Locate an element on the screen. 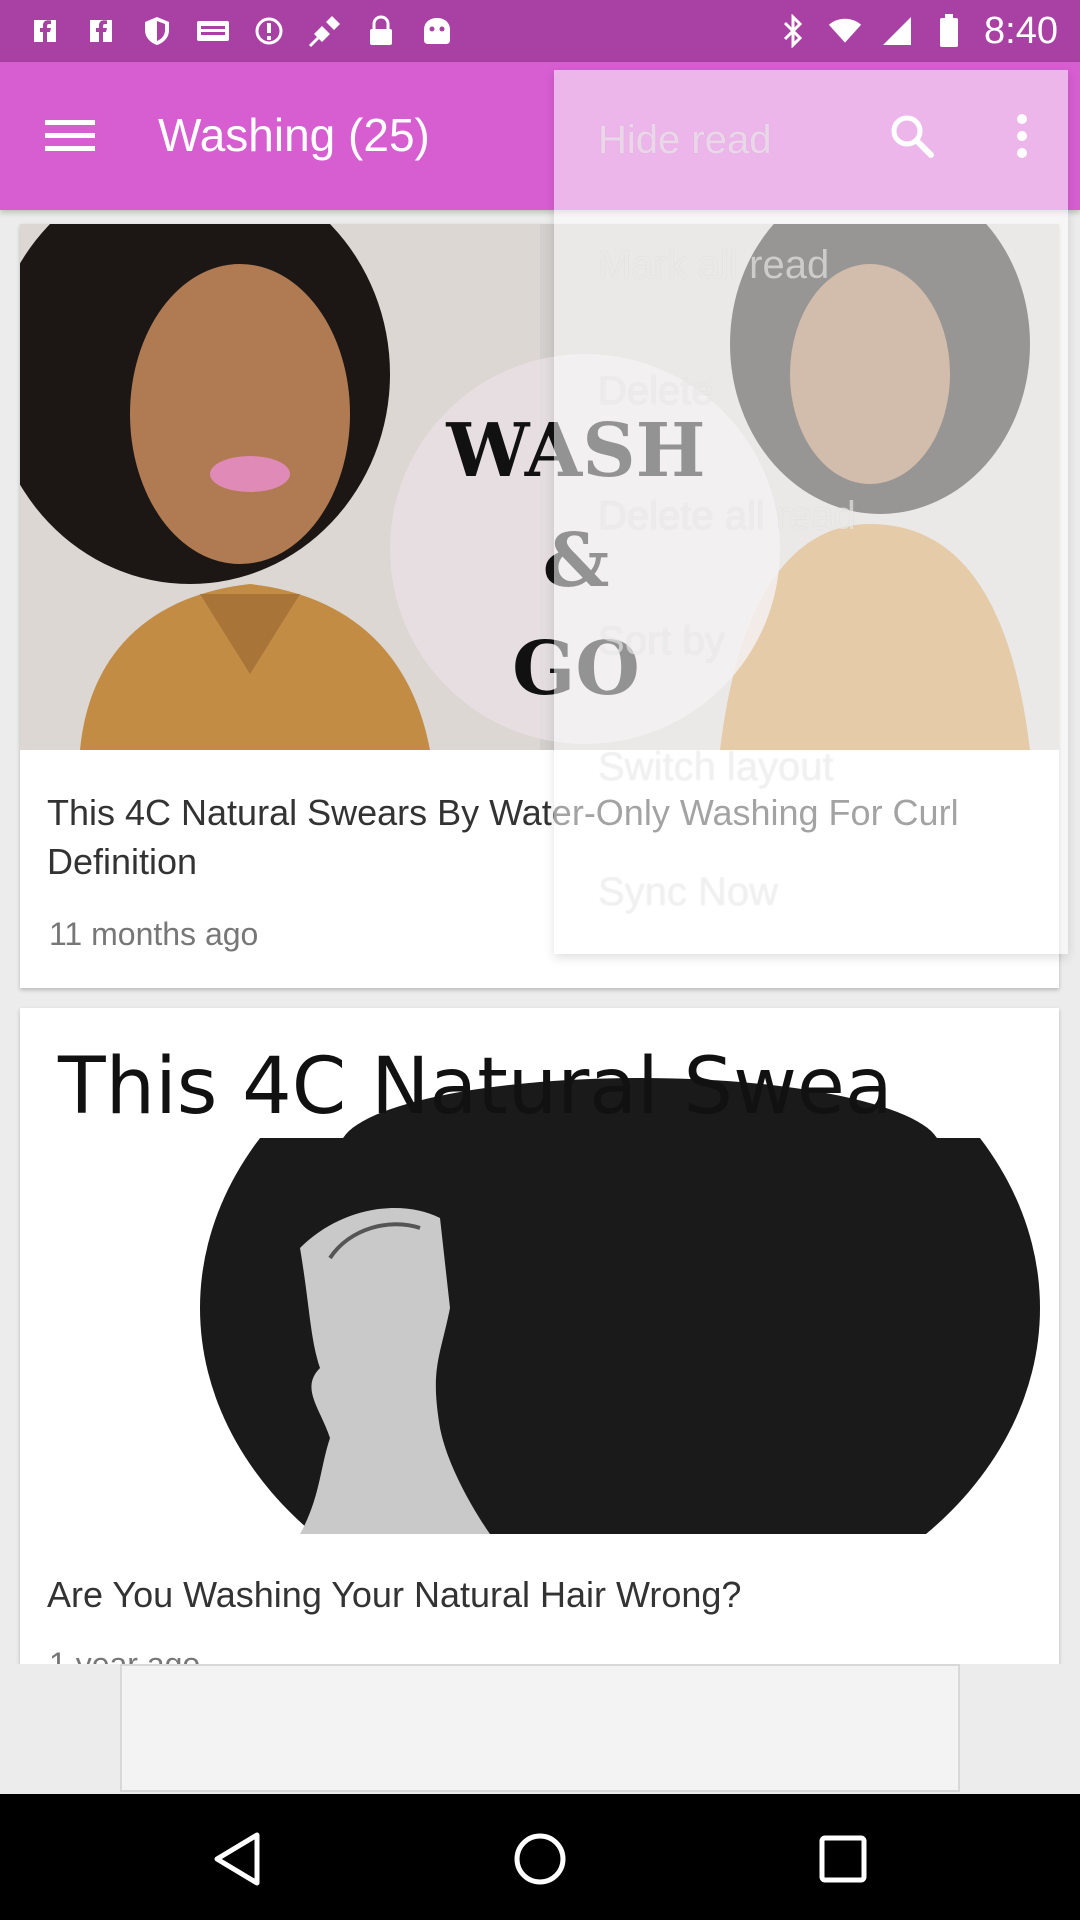 Image resolution: width=1080 pixels, height=1920 pixels. notification-icons is located at coordinates (241, 31).